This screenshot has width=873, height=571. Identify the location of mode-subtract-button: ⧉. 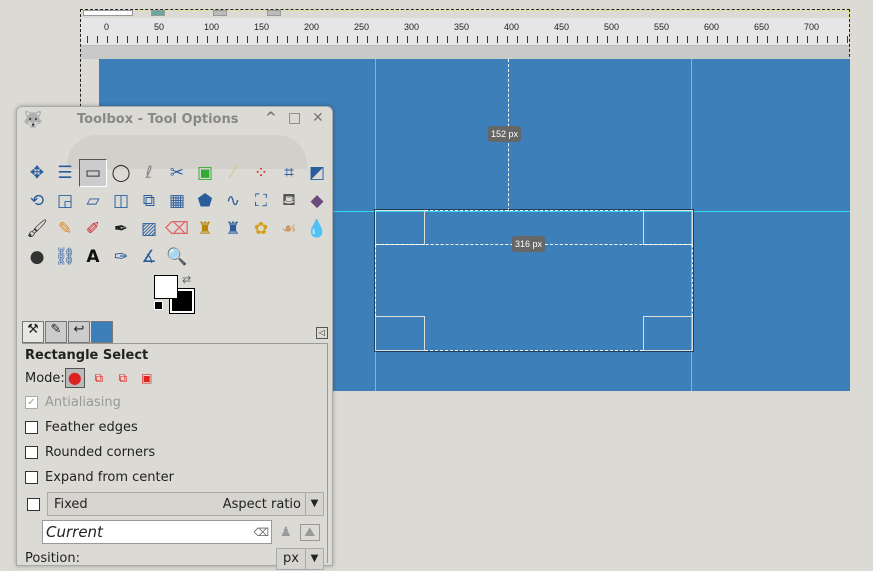
(123, 378).